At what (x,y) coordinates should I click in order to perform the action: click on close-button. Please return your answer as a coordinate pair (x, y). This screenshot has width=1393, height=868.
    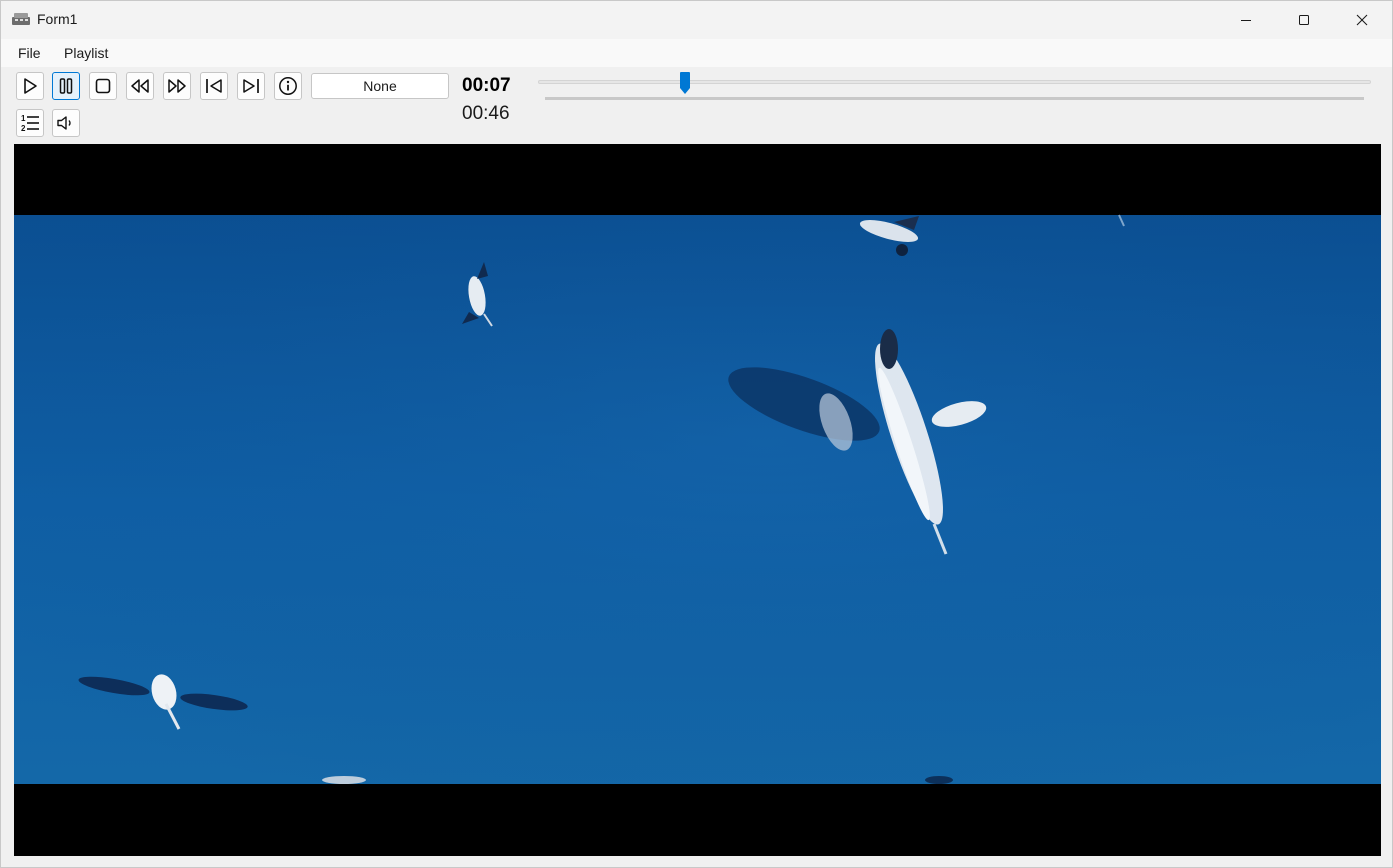
    Looking at the image, I should click on (1362, 20).